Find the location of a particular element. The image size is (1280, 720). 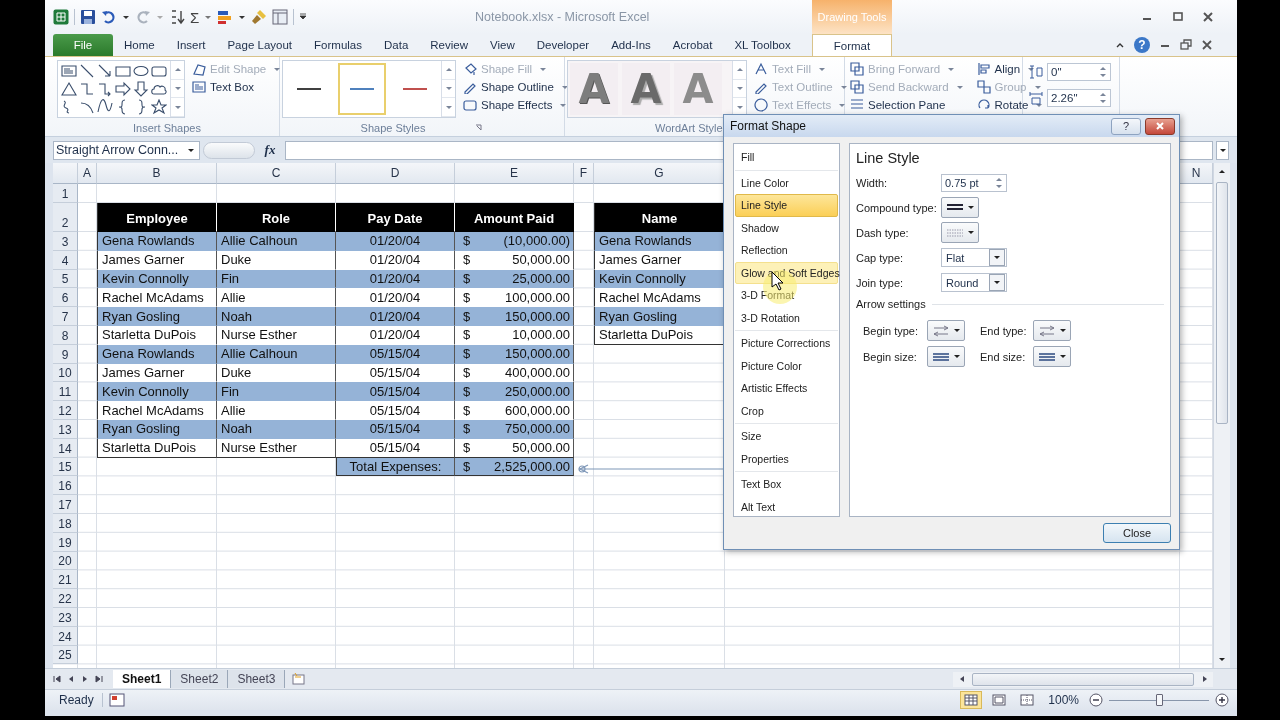

ribbon-tab: XL Toolbox is located at coordinates (762, 45).